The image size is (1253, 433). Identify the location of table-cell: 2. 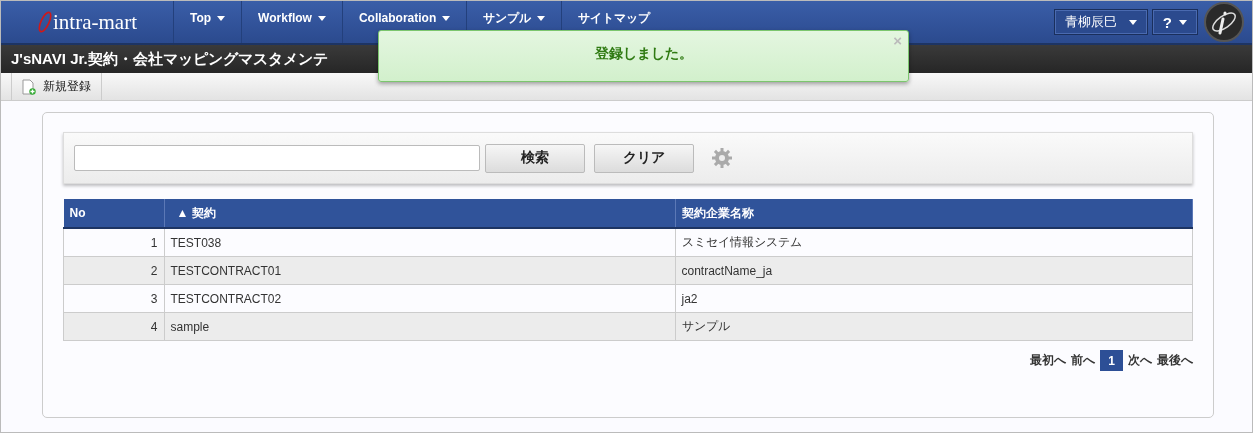
(113, 270).